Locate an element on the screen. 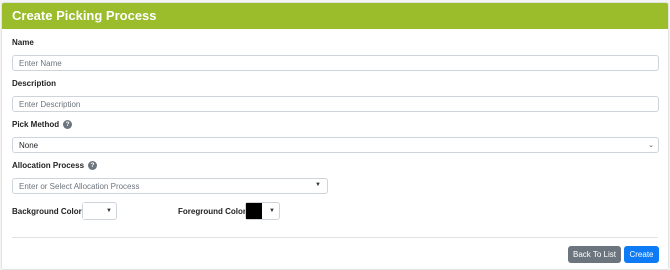 This screenshot has width=670, height=270. description-label-text: Description is located at coordinates (34, 83).